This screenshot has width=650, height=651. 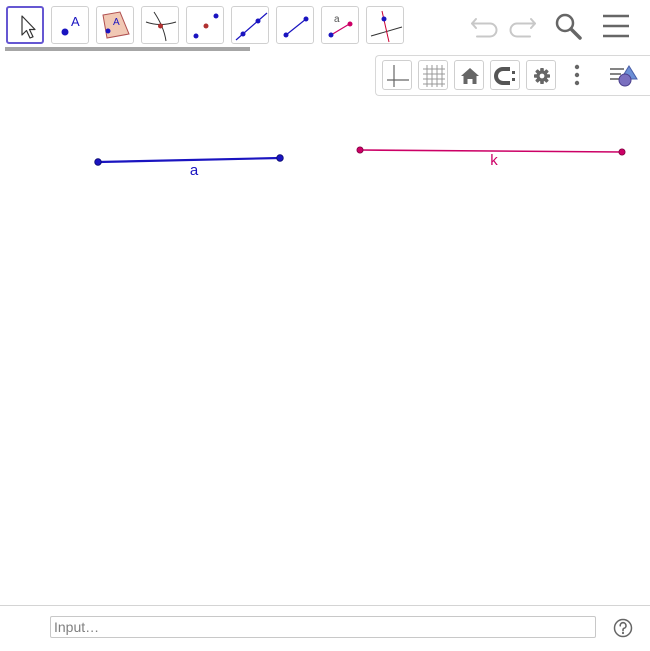 I want to click on more-options-button, so click(x=577, y=75).